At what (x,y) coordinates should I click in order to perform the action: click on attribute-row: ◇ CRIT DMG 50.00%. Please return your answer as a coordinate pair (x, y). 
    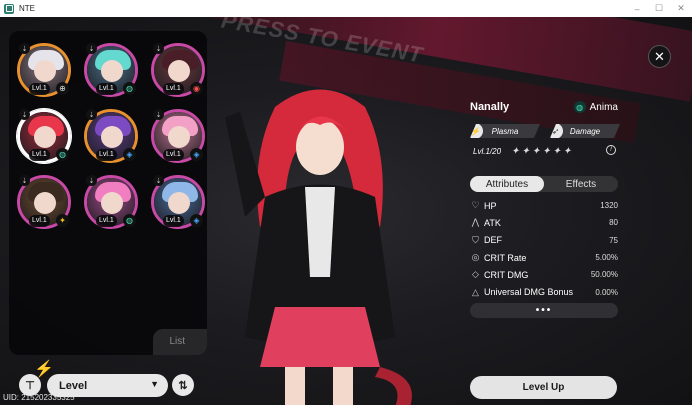
    Looking at the image, I should click on (544, 274).